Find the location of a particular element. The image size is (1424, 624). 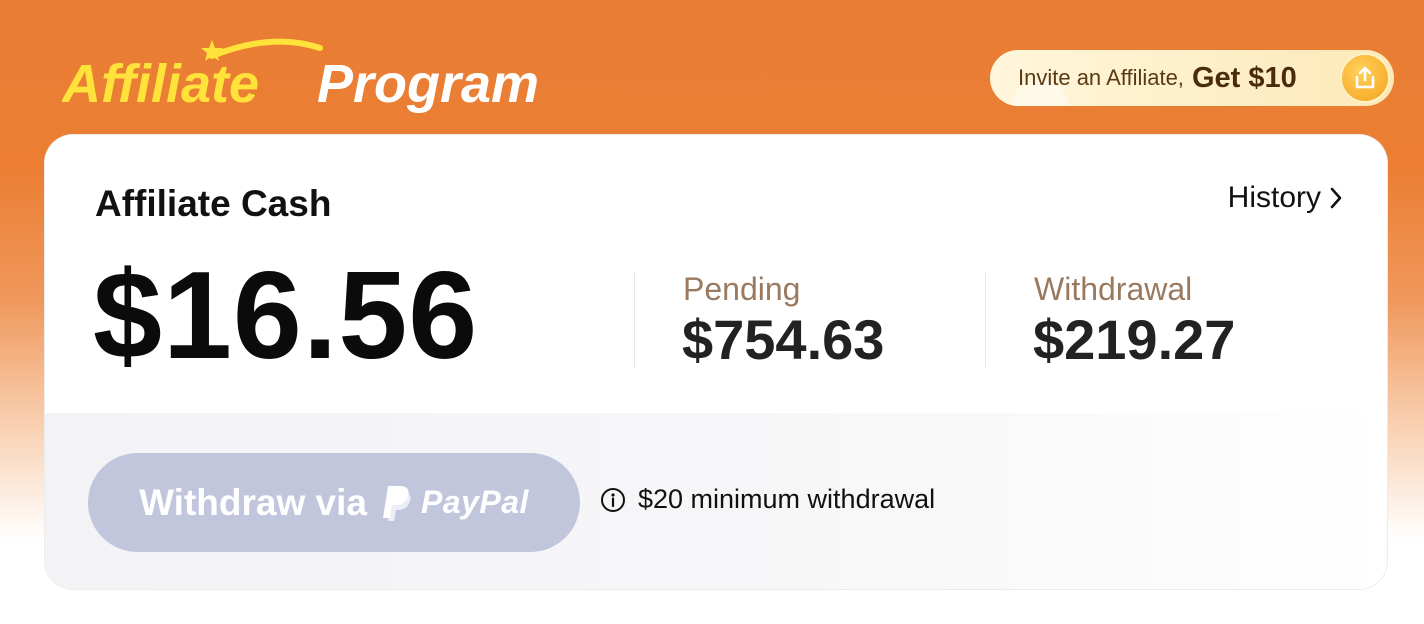

paypal-logo: PayPal is located at coordinates (455, 503).